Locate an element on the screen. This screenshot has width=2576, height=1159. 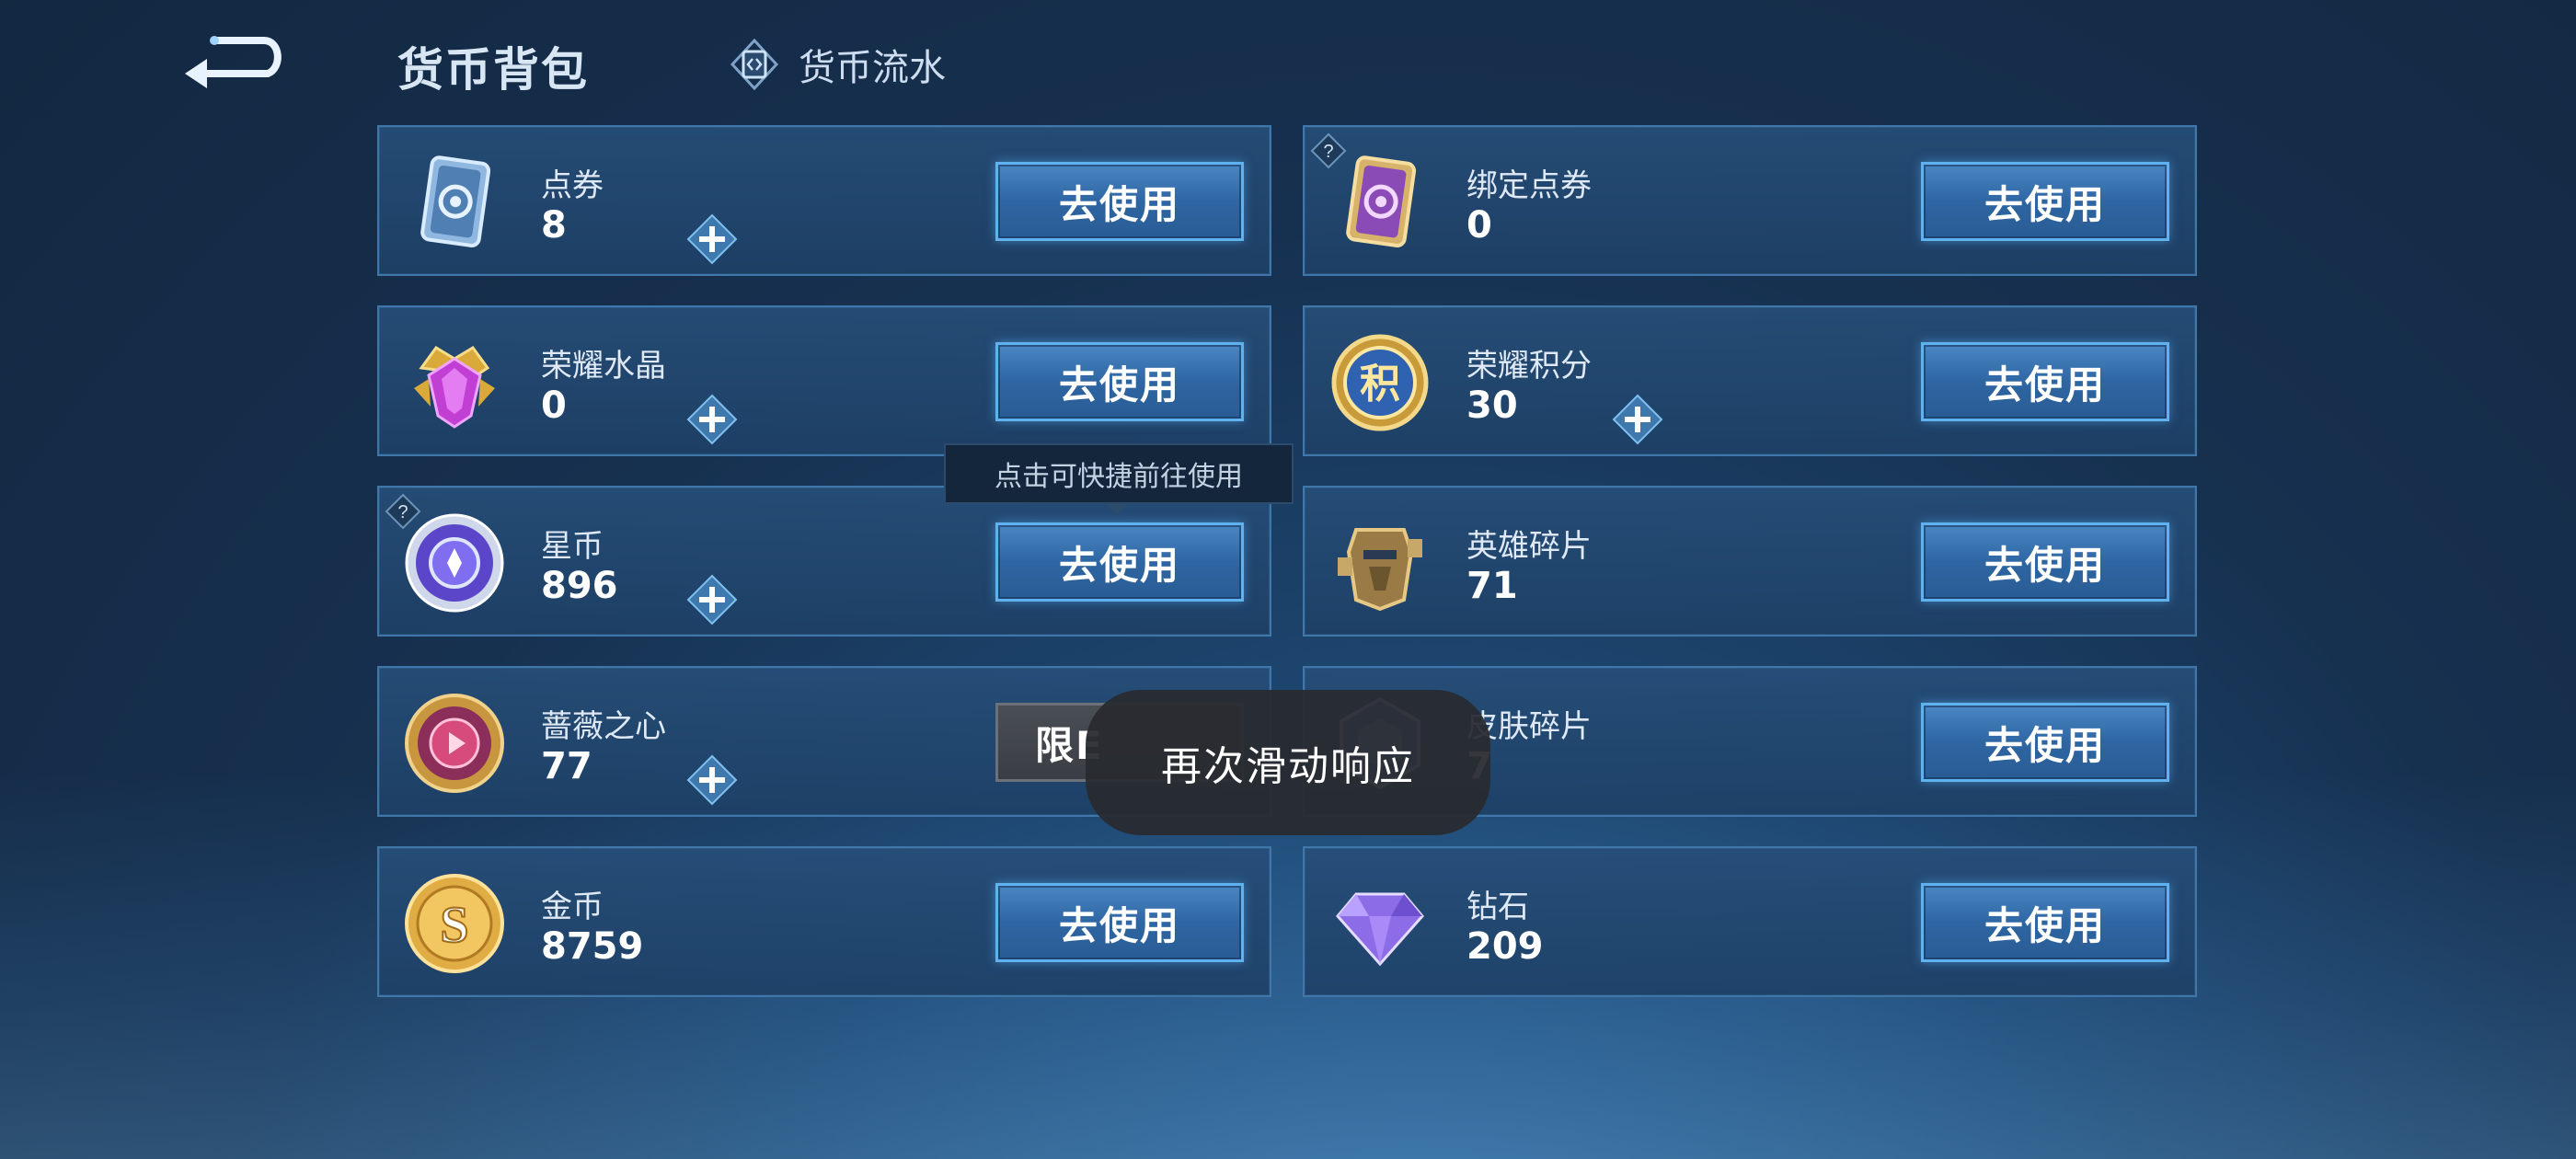
star-coin-icon is located at coordinates (454, 563).